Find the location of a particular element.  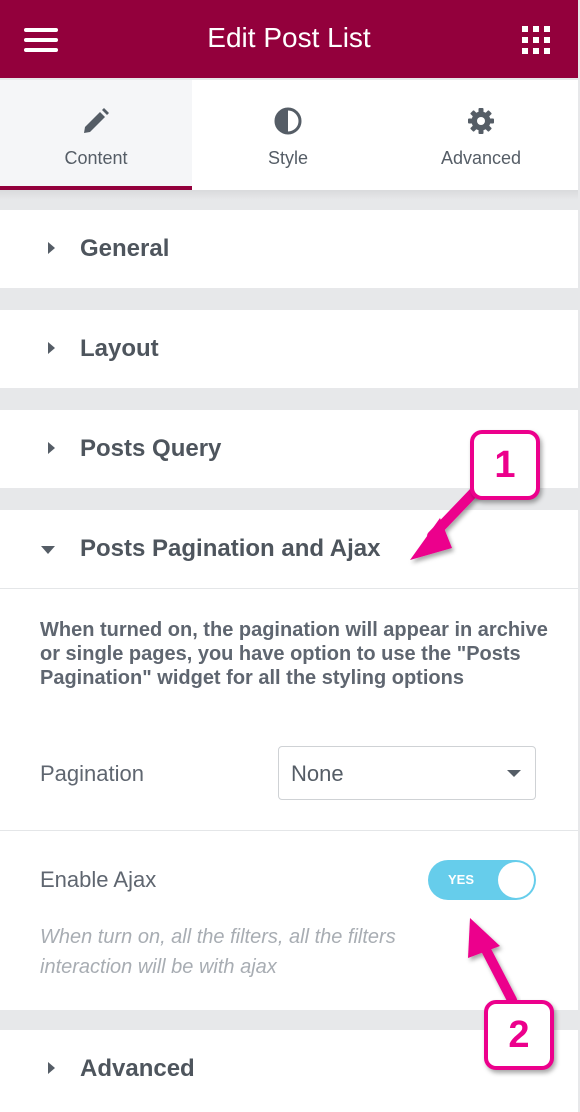

panel-title: Edit Post List is located at coordinates (289, 37).